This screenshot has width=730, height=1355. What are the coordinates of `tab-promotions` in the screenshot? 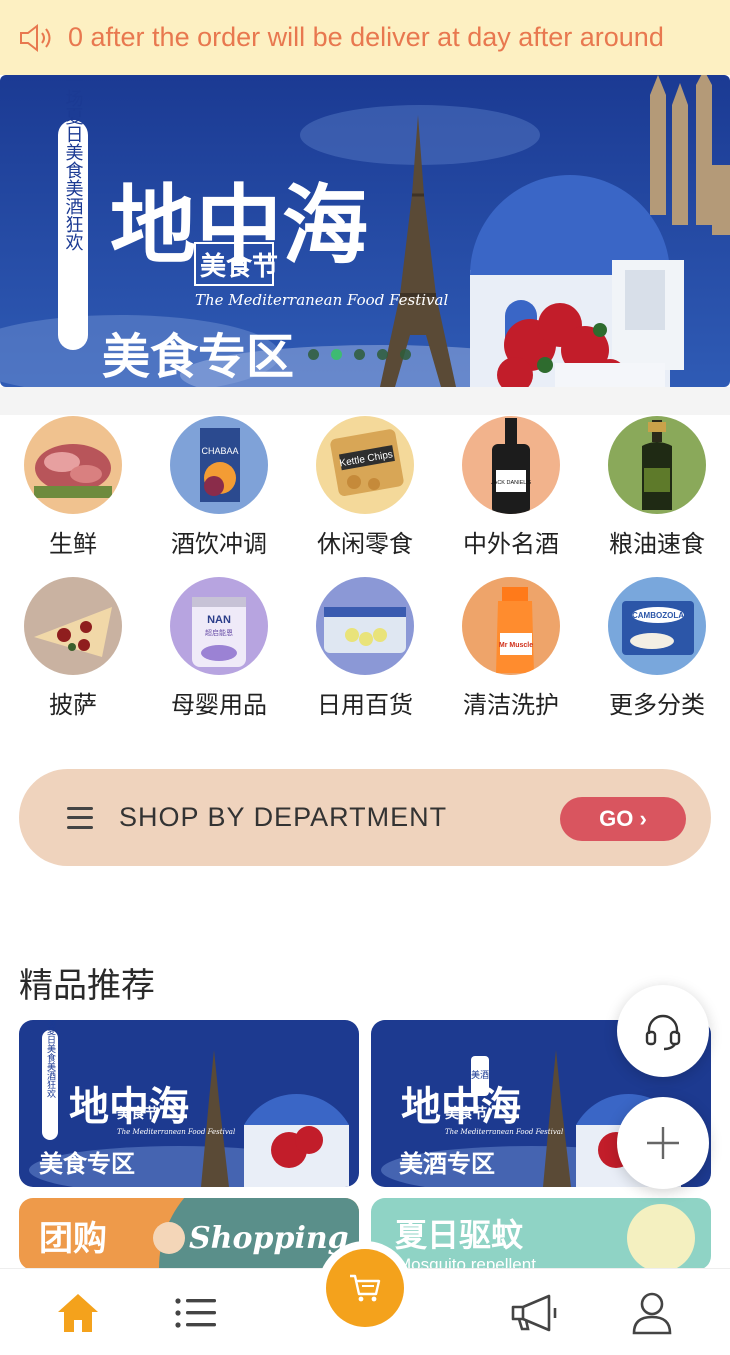 It's located at (534, 1313).